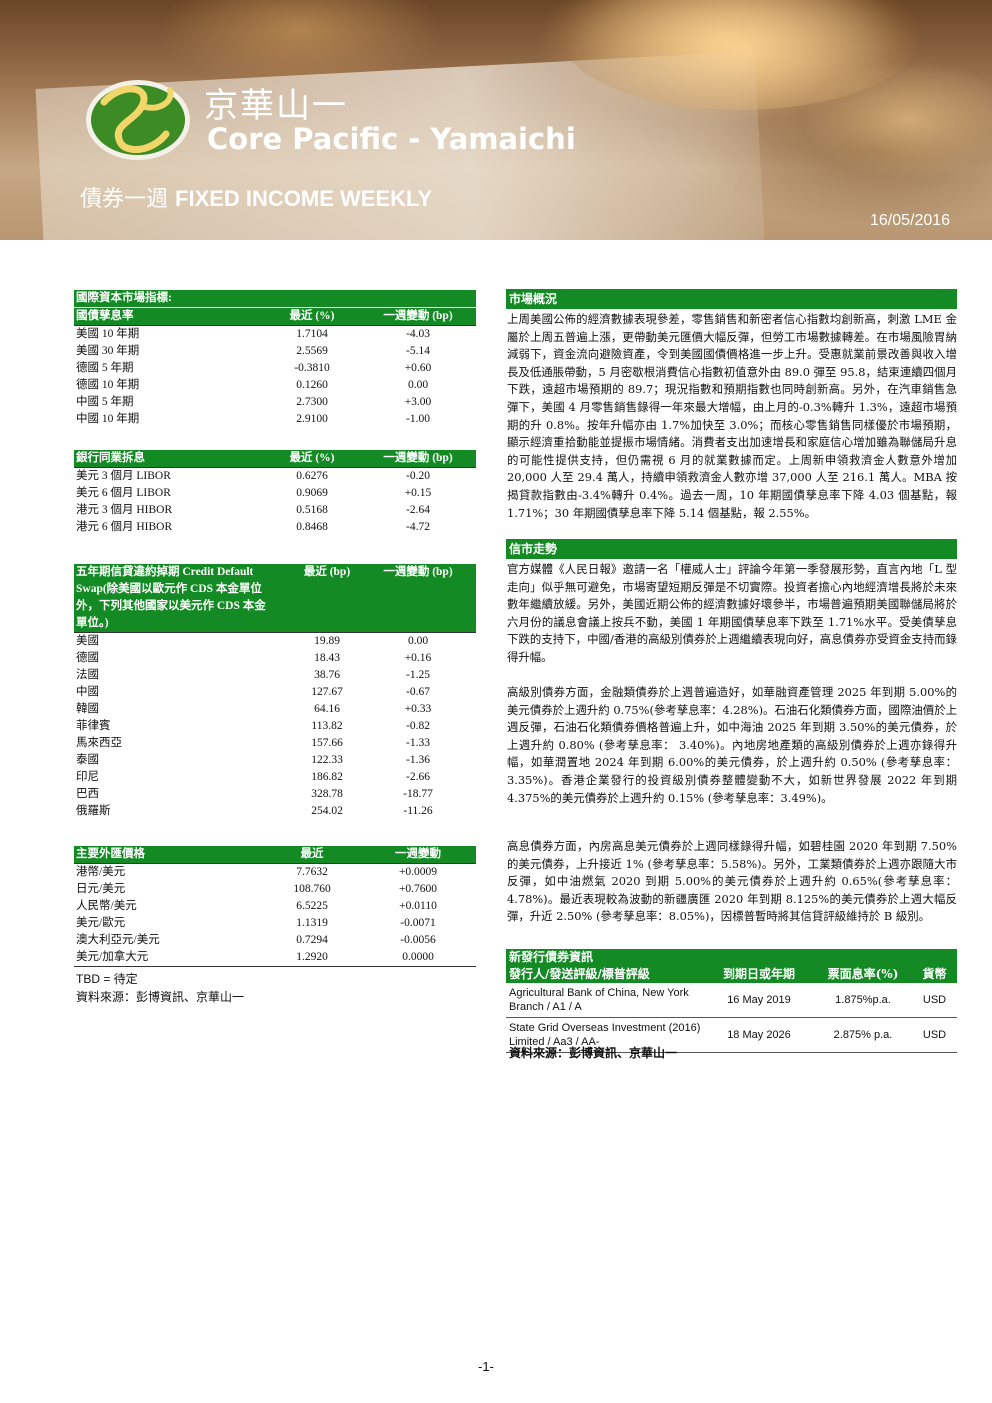  What do you see at coordinates (105, 402) in the screenshot?
I see `row-name: 中國 5 年期` at bounding box center [105, 402].